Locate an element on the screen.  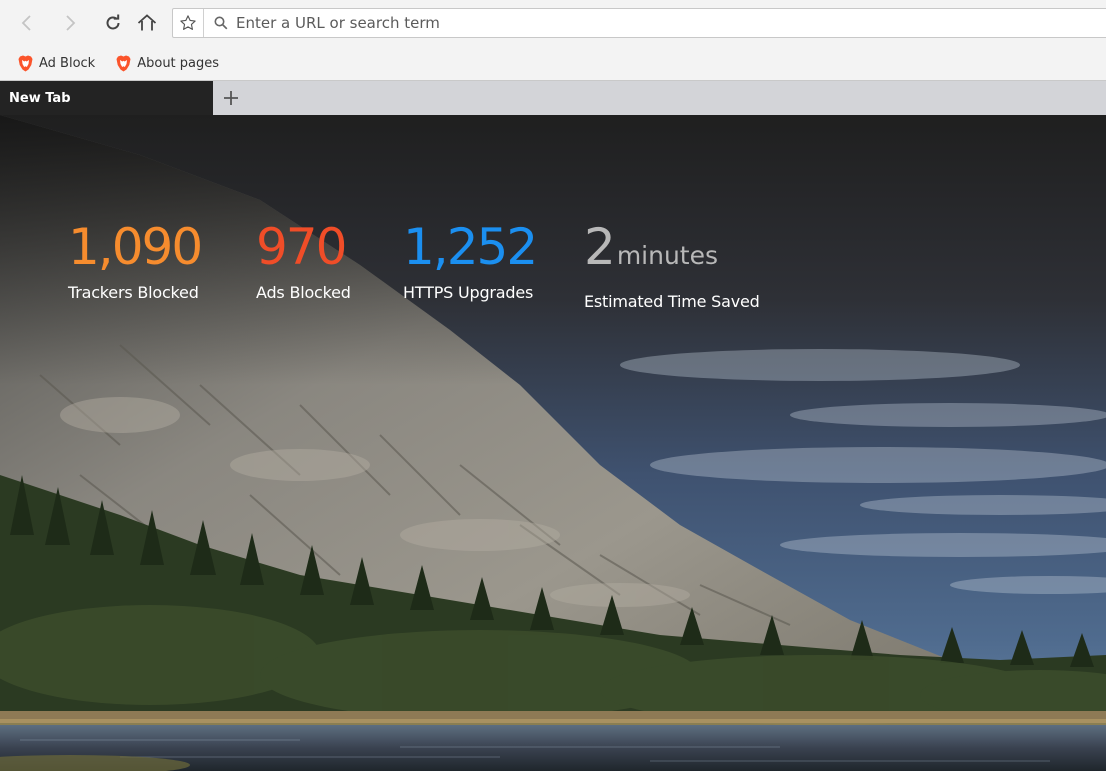
plus-icon is located at coordinates (231, 98).